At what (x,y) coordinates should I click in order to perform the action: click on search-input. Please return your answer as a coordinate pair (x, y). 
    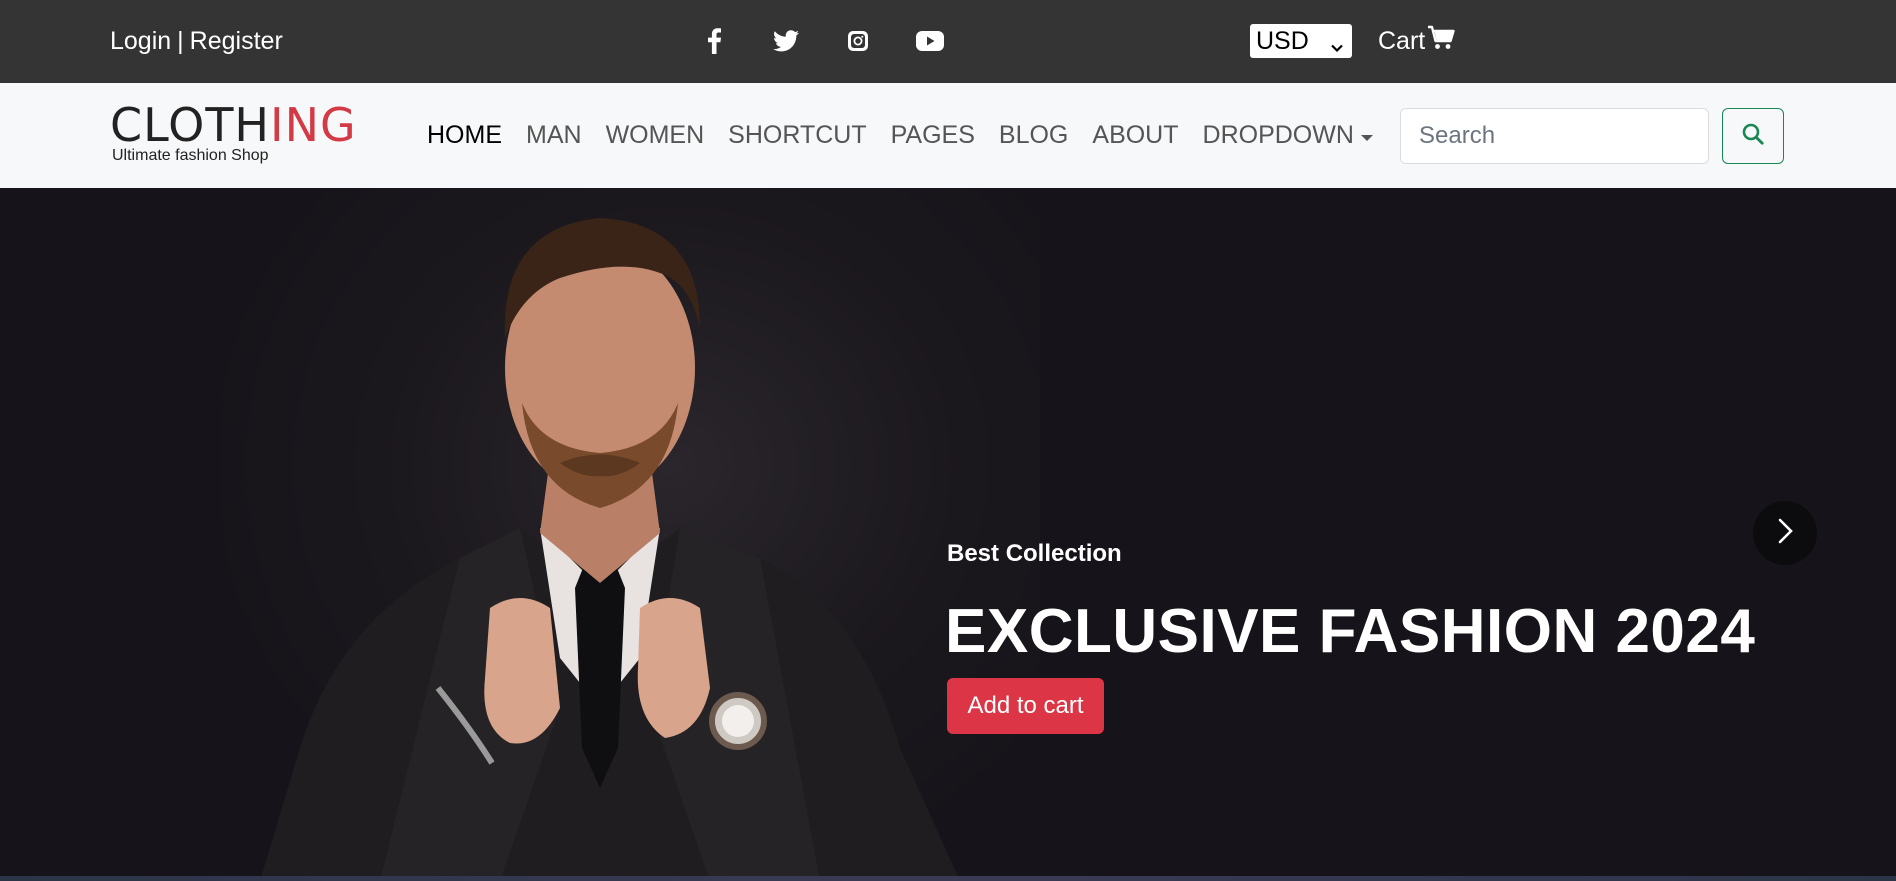
    Looking at the image, I should click on (1554, 136).